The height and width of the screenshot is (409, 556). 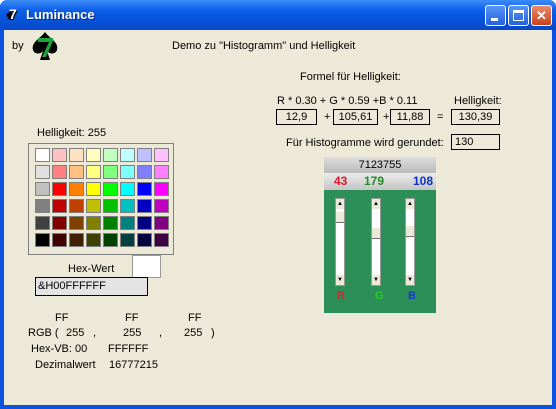 What do you see at coordinates (128, 349) in the screenshot?
I see `hexvb-value: FFFFFF` at bounding box center [128, 349].